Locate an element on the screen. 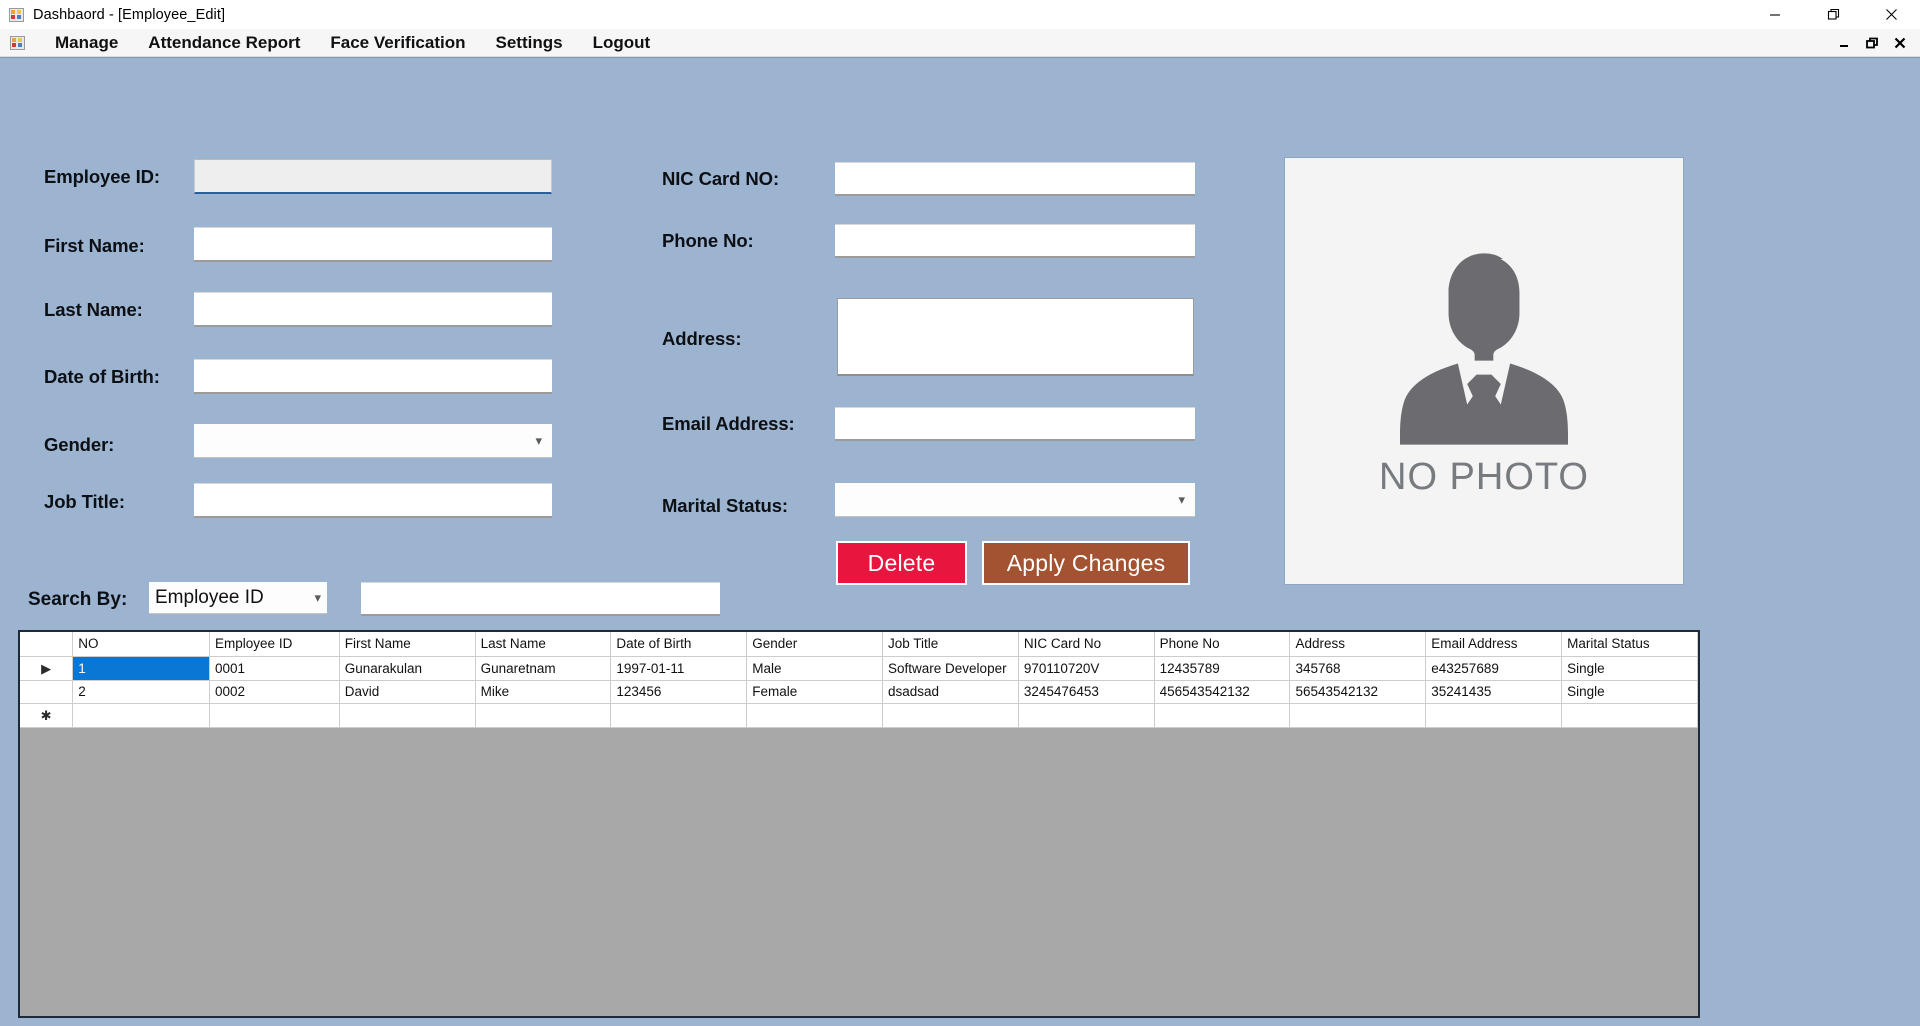  cell-job-title: dsadsad is located at coordinates (950, 692).